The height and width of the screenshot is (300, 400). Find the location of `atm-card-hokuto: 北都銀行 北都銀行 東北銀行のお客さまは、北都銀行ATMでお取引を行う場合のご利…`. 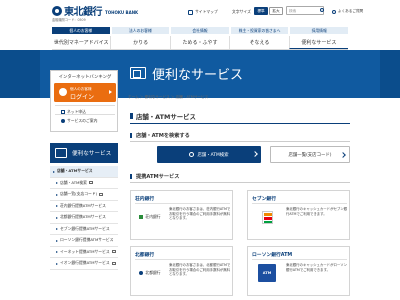

atm-card-hokuto: 北都銀行 北都銀行 東北銀行のお客さまは、北都銀行ATMでお取引を行う場合のご利… is located at coordinates (181, 271).